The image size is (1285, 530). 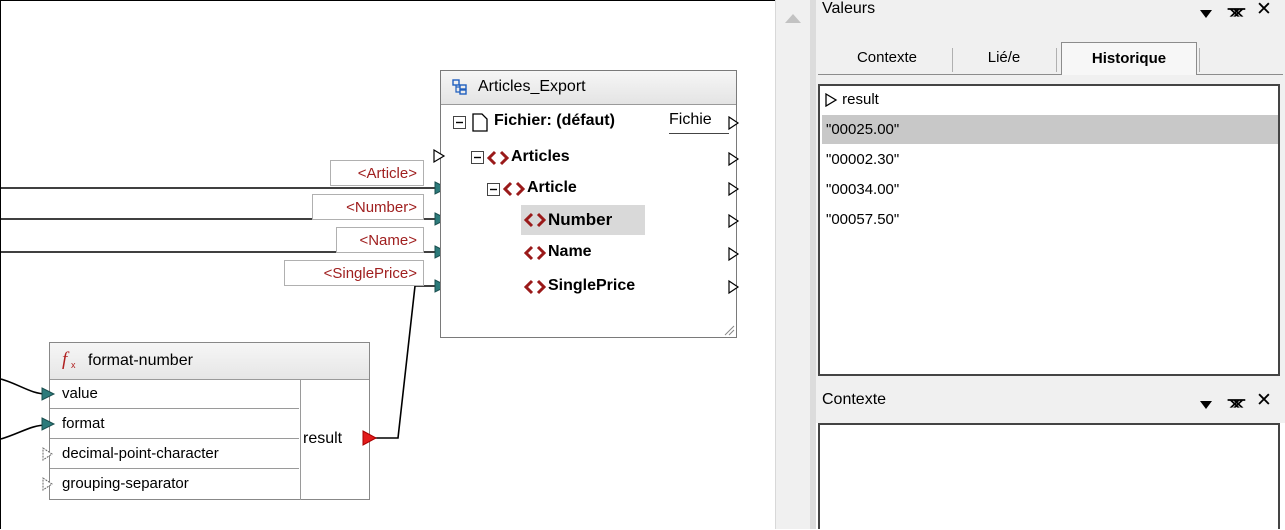 What do you see at coordinates (862, 160) in the screenshot?
I see `value-row: "00002.30"` at bounding box center [862, 160].